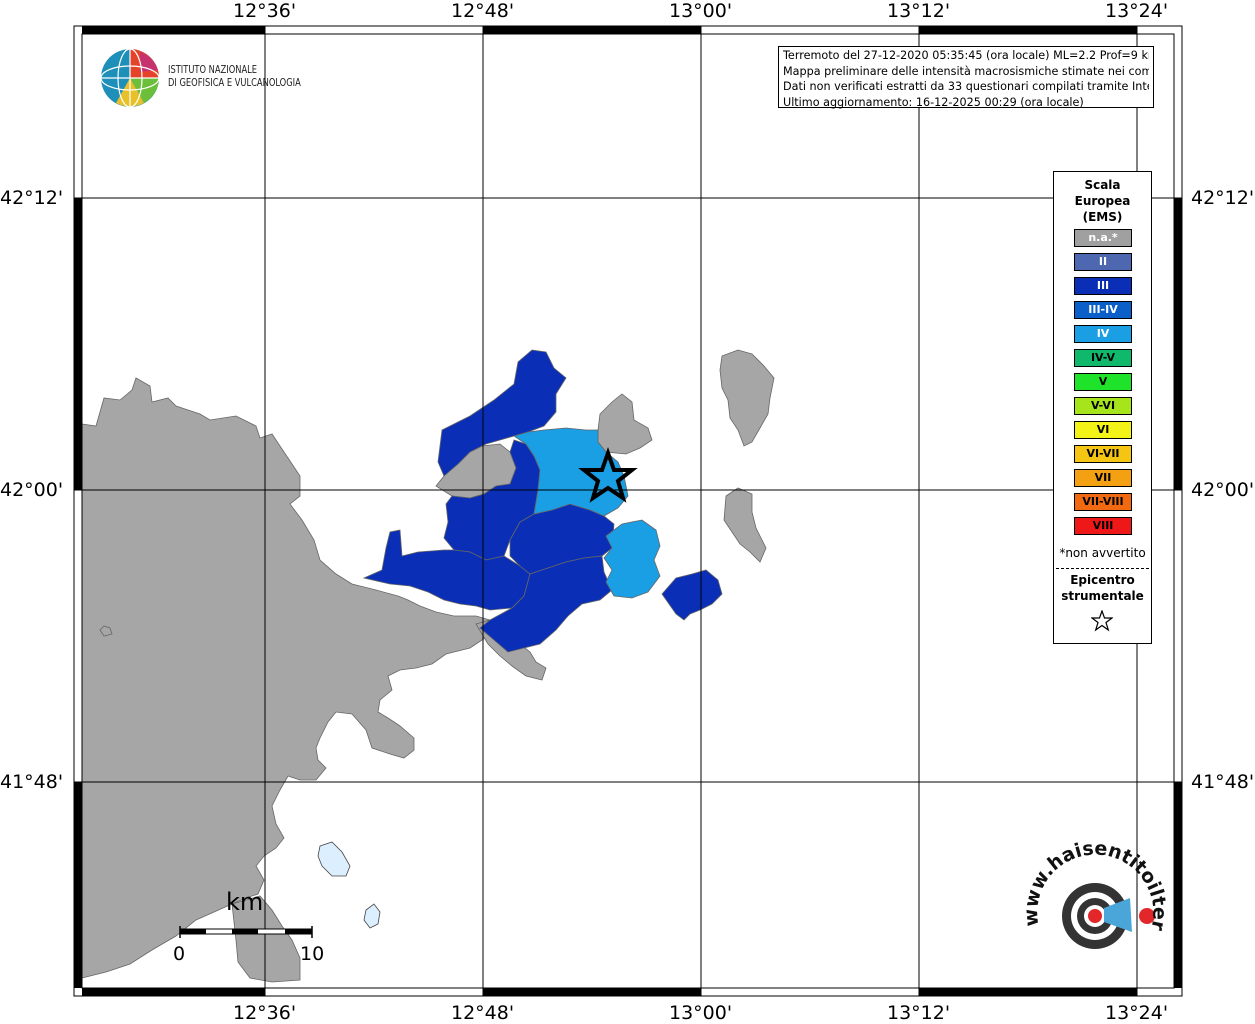  I want to click on lat-tick-right: 42°12', so click(1223, 198).